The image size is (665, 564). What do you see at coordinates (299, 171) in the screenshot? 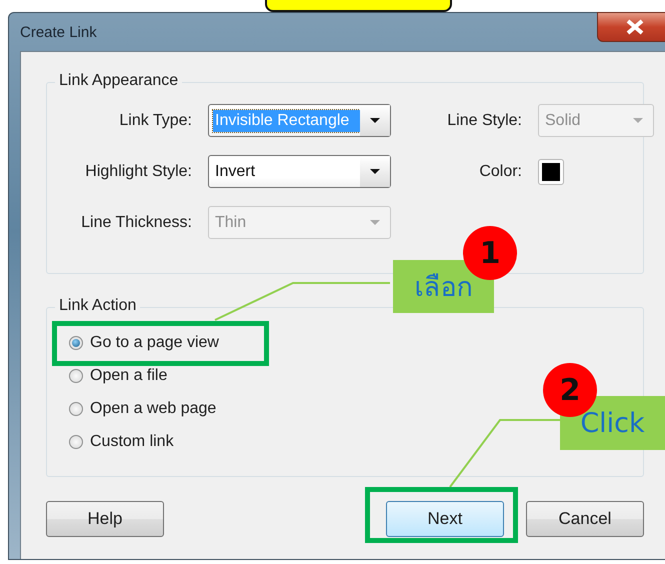
I see `dropdown: Invert` at bounding box center [299, 171].